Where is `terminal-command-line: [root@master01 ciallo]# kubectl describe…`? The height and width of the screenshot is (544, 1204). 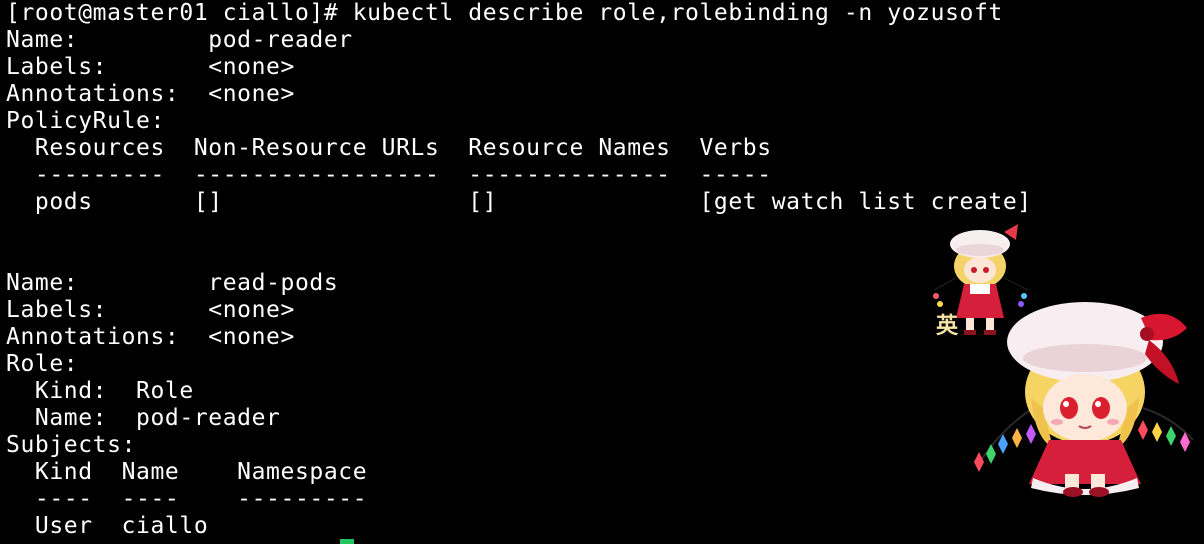
terminal-command-line: [root@master01 ciallo]# kubectl describe… is located at coordinates (504, 13).